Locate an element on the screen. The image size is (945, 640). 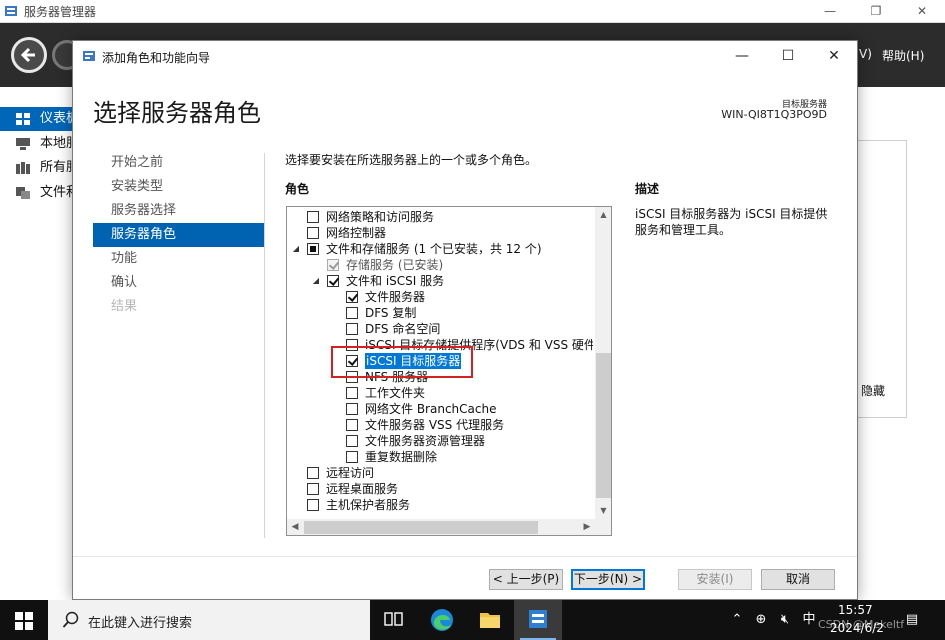
role-label: DFS 命名空间 is located at coordinates (402, 329).